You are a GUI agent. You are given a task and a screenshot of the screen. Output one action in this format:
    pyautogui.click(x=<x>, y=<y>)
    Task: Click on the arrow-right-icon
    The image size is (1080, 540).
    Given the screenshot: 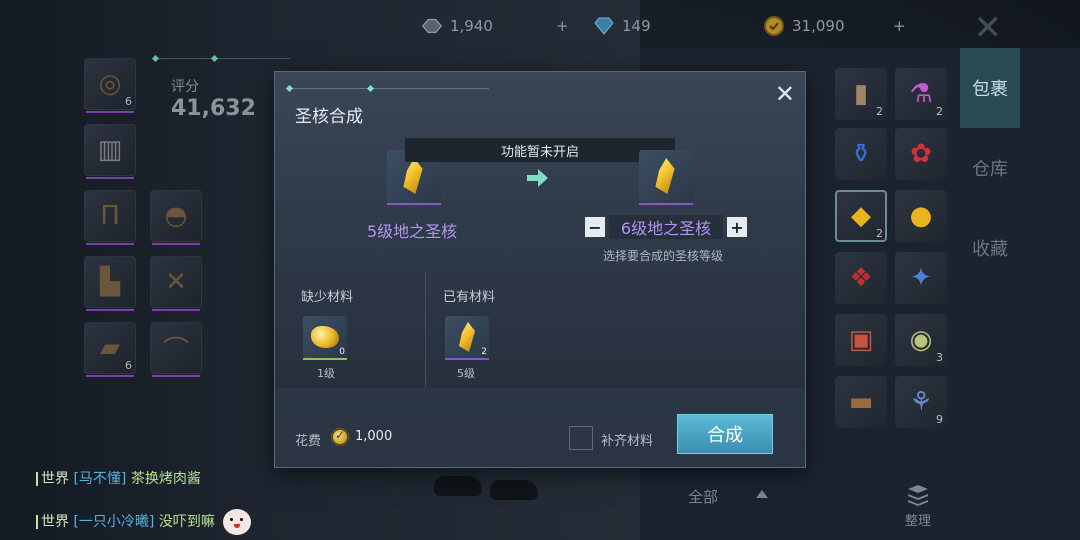 What is the action you would take?
    pyautogui.click(x=537, y=178)
    